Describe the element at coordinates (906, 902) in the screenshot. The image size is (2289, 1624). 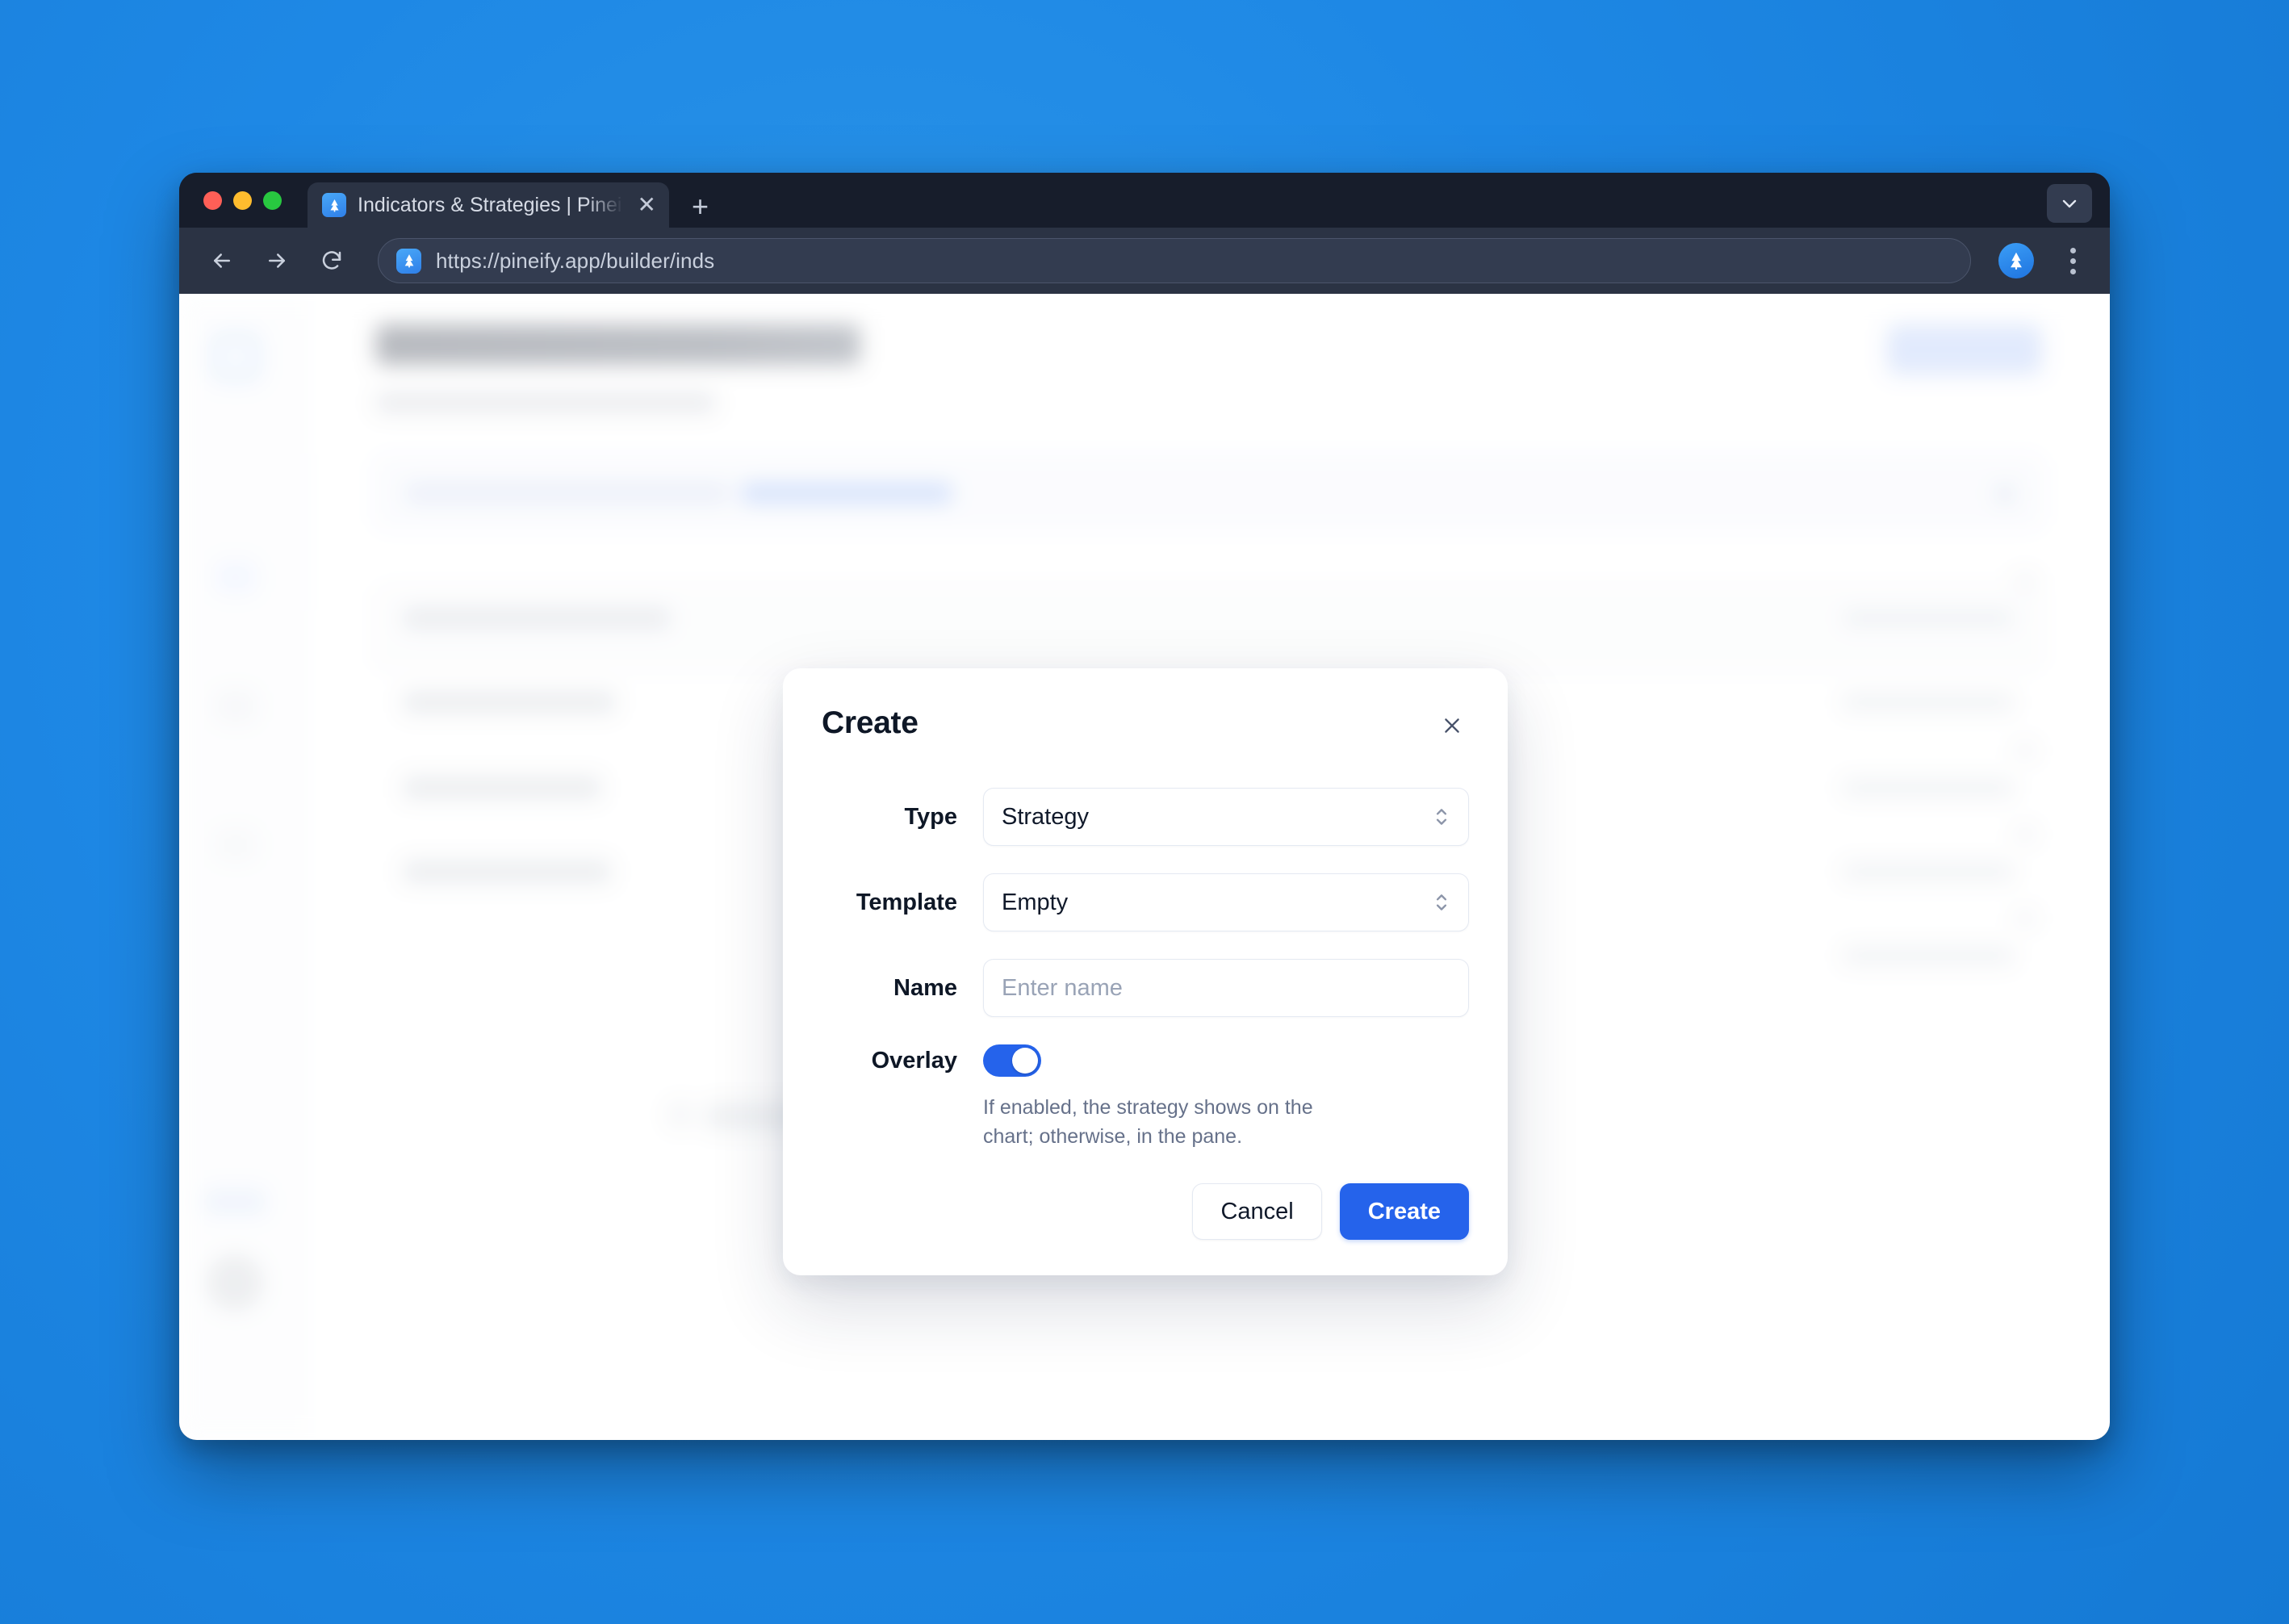
I see `template-label: Template` at that location.